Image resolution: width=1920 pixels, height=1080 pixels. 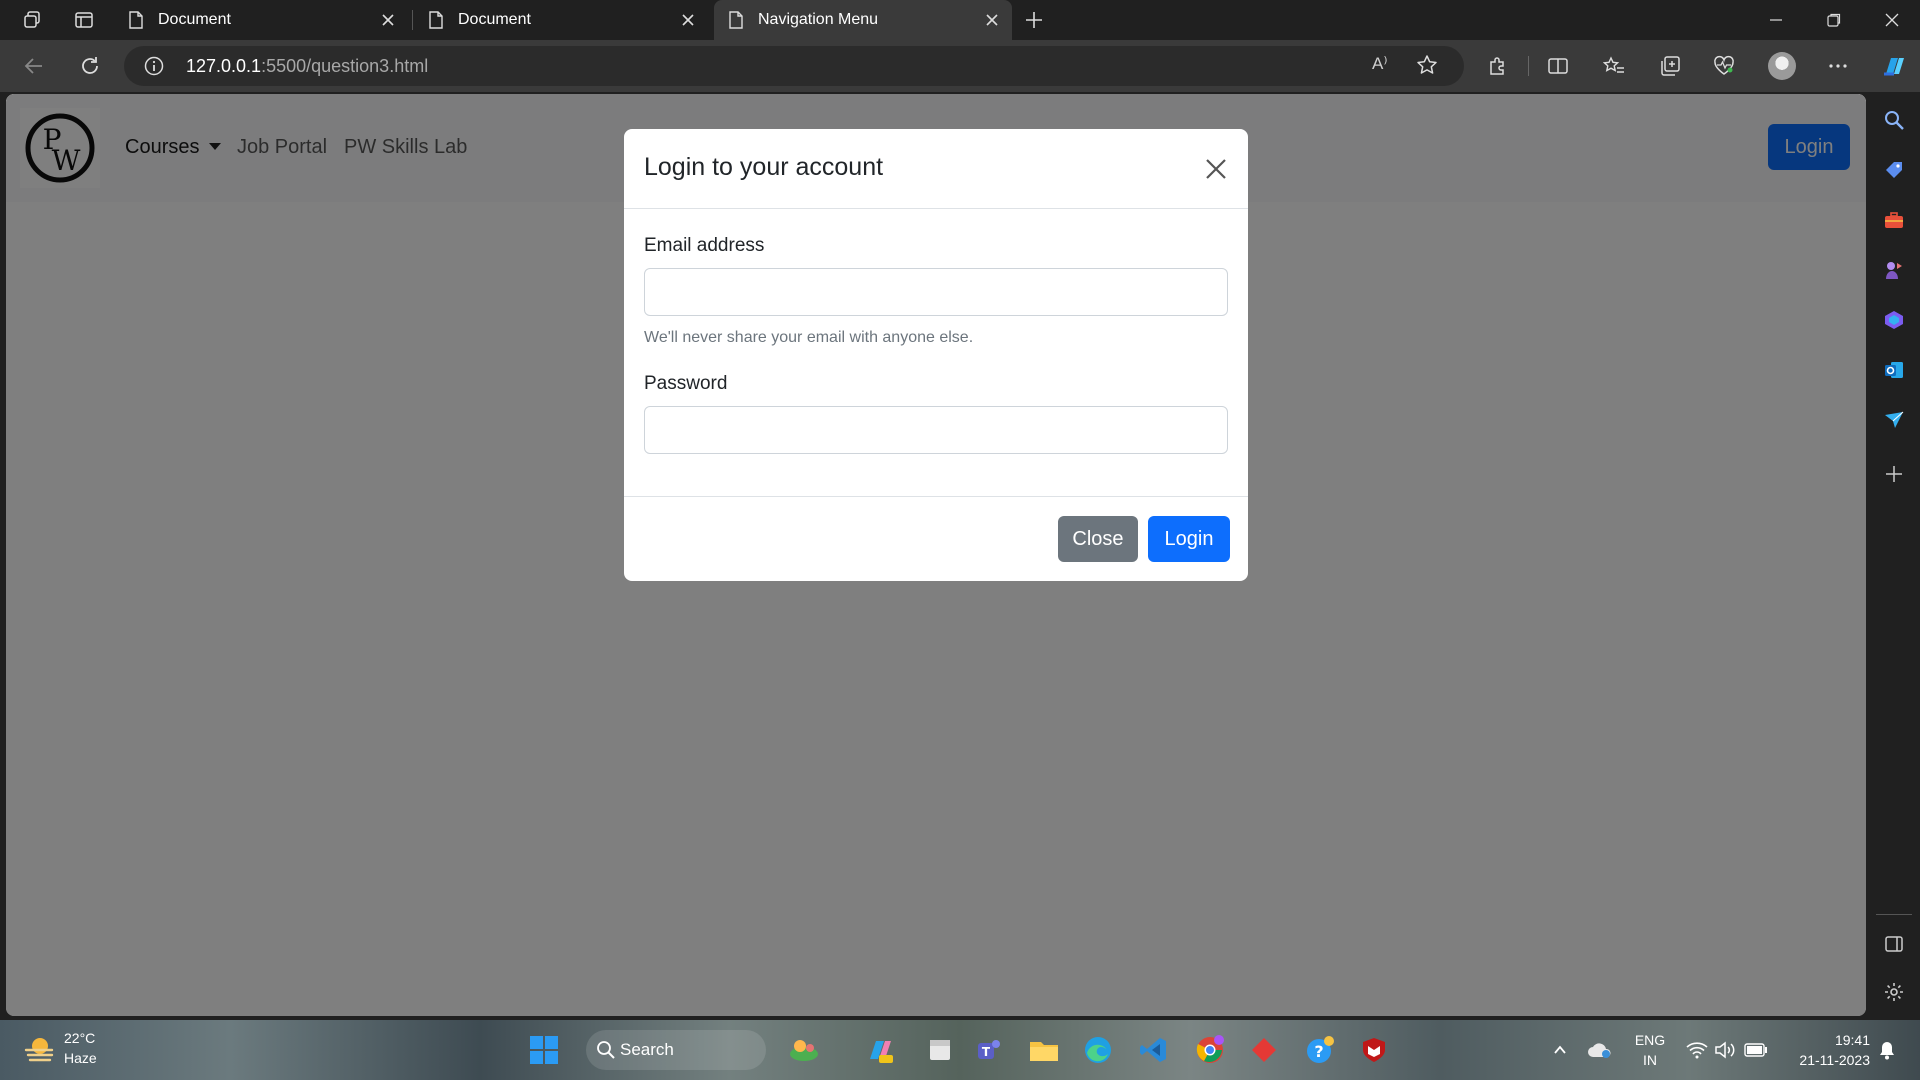 What do you see at coordinates (261, 20) in the screenshot?
I see `tab-document-1: Document` at bounding box center [261, 20].